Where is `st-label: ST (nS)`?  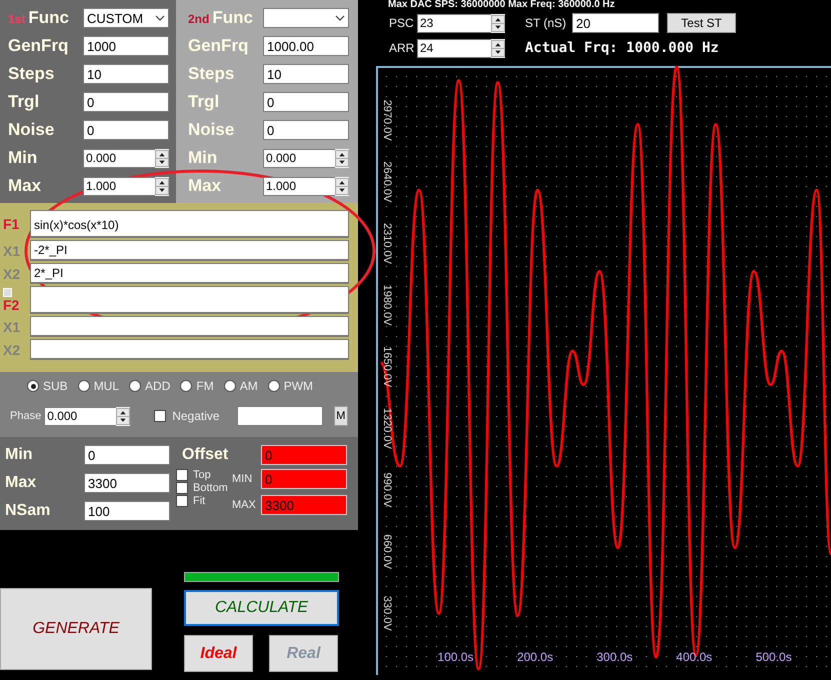
st-label: ST (nS) is located at coordinates (546, 23).